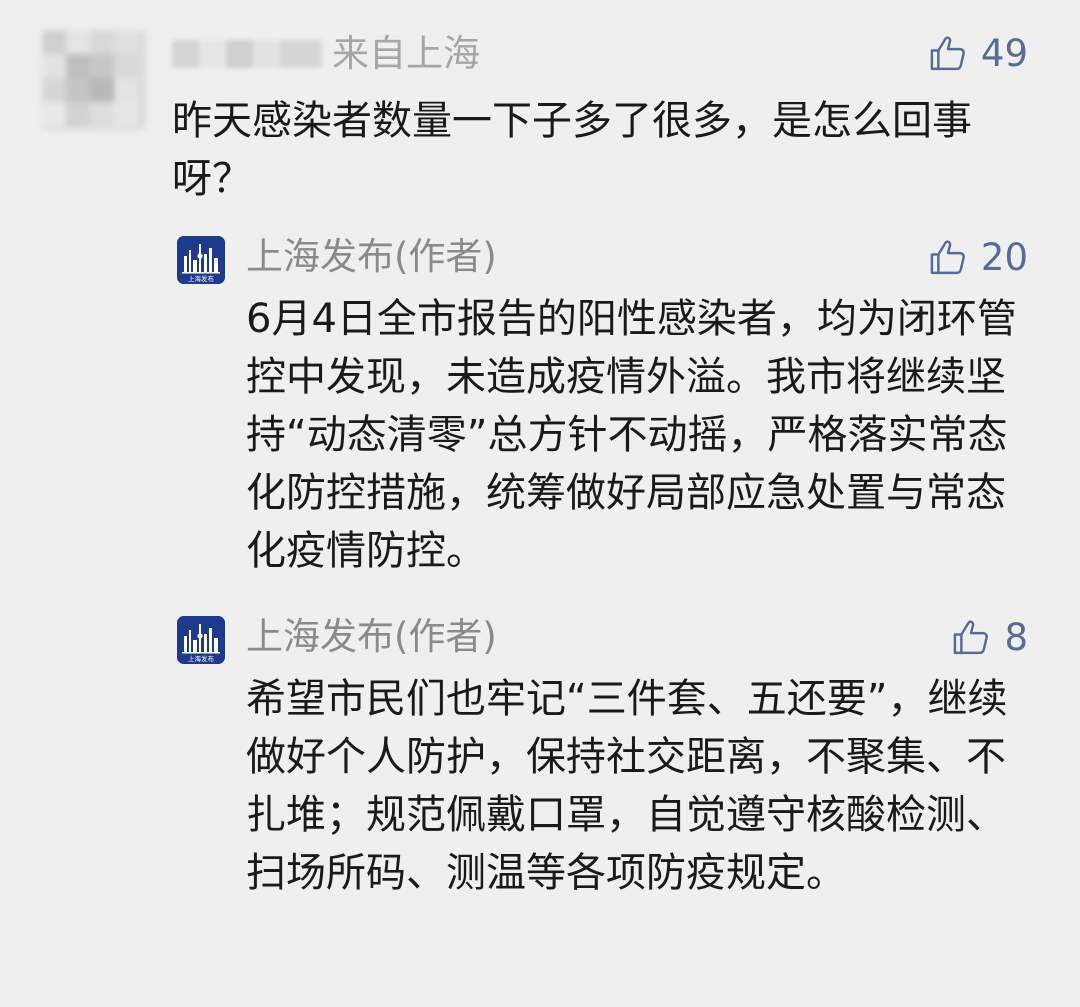 The width and height of the screenshot is (1080, 1007). I want to click on like-button: 49, so click(977, 54).